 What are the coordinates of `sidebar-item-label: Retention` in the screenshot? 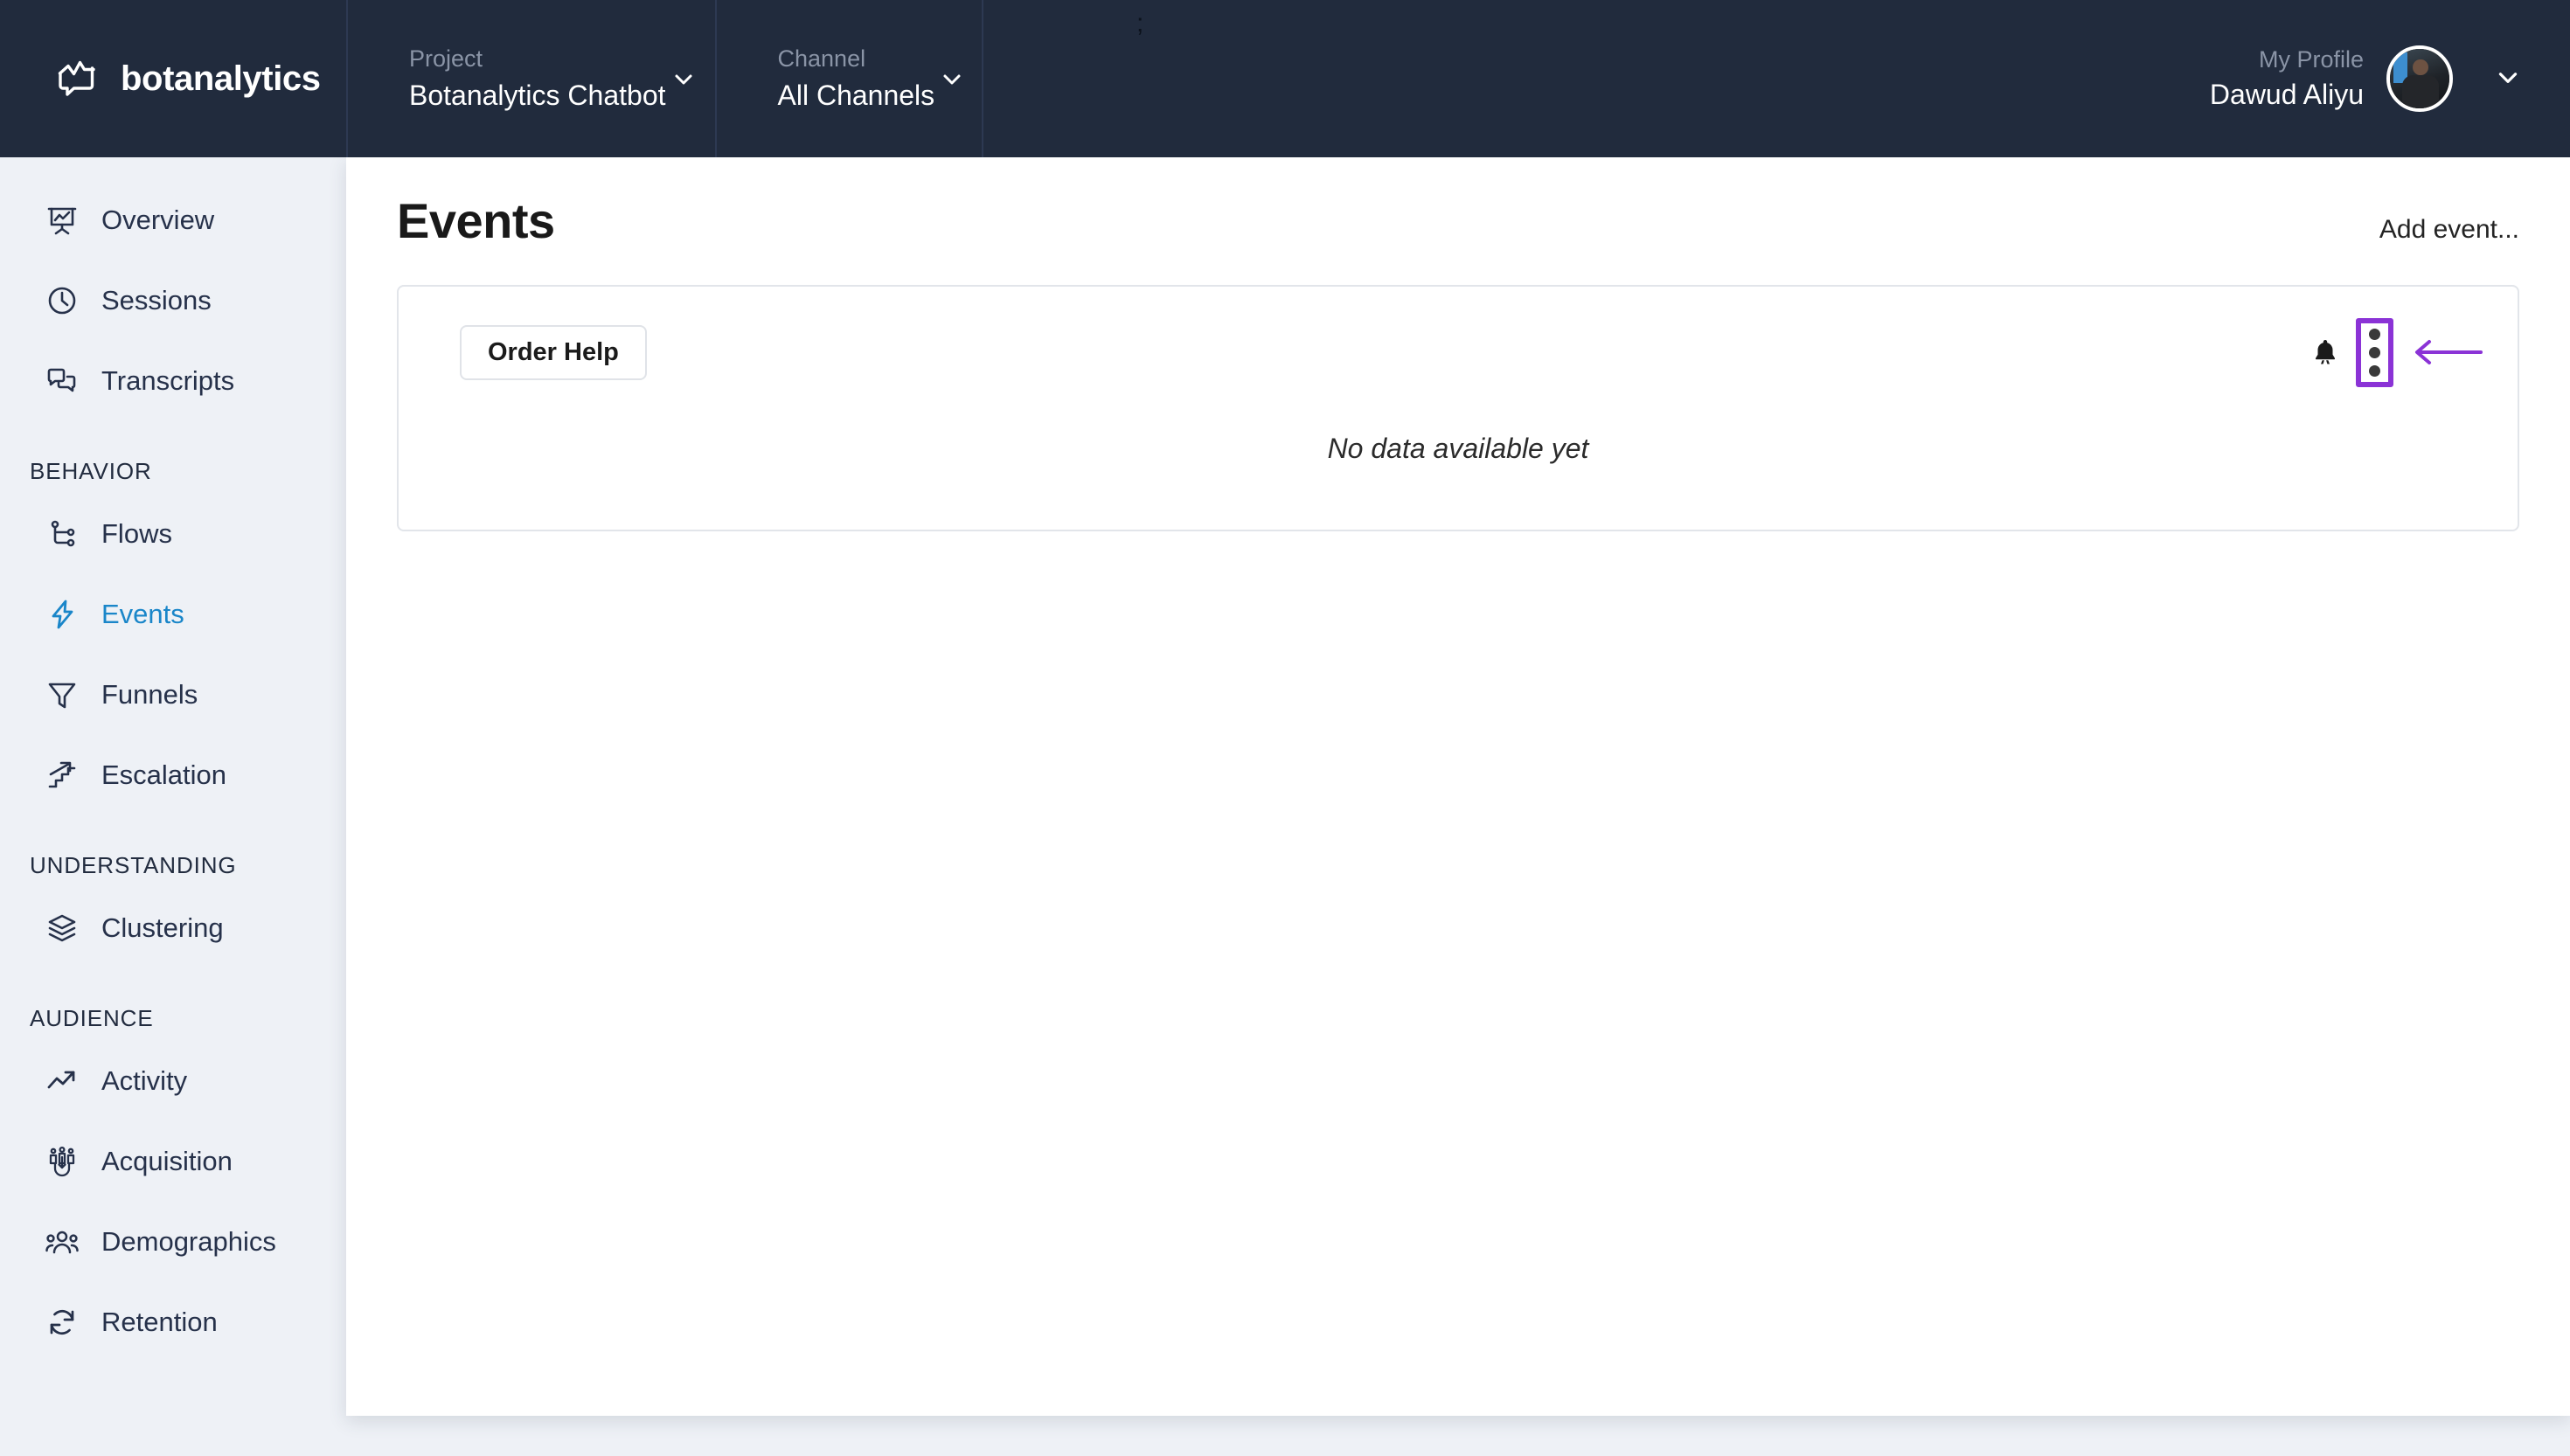 It's located at (159, 1322).